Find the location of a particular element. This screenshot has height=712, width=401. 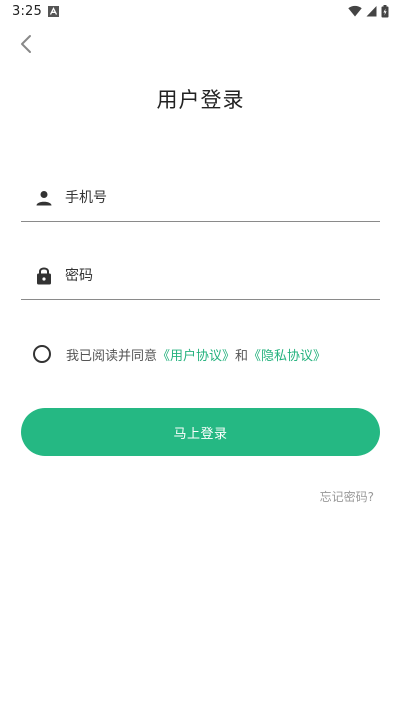

phone-field-row is located at coordinates (200, 198).